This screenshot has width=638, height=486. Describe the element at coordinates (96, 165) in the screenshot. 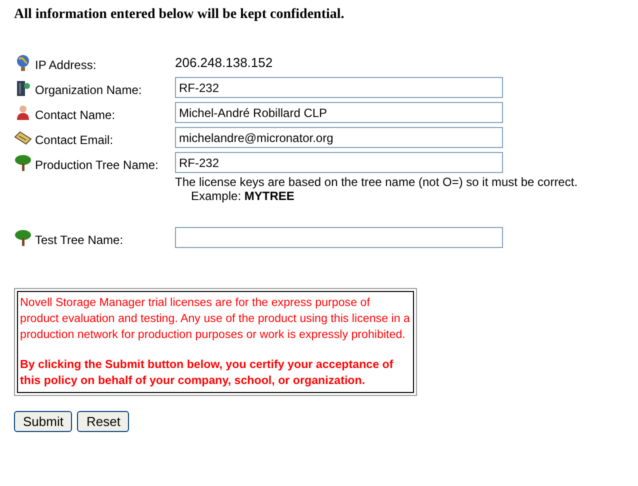

I see `field-label: Production Tree Name:` at that location.